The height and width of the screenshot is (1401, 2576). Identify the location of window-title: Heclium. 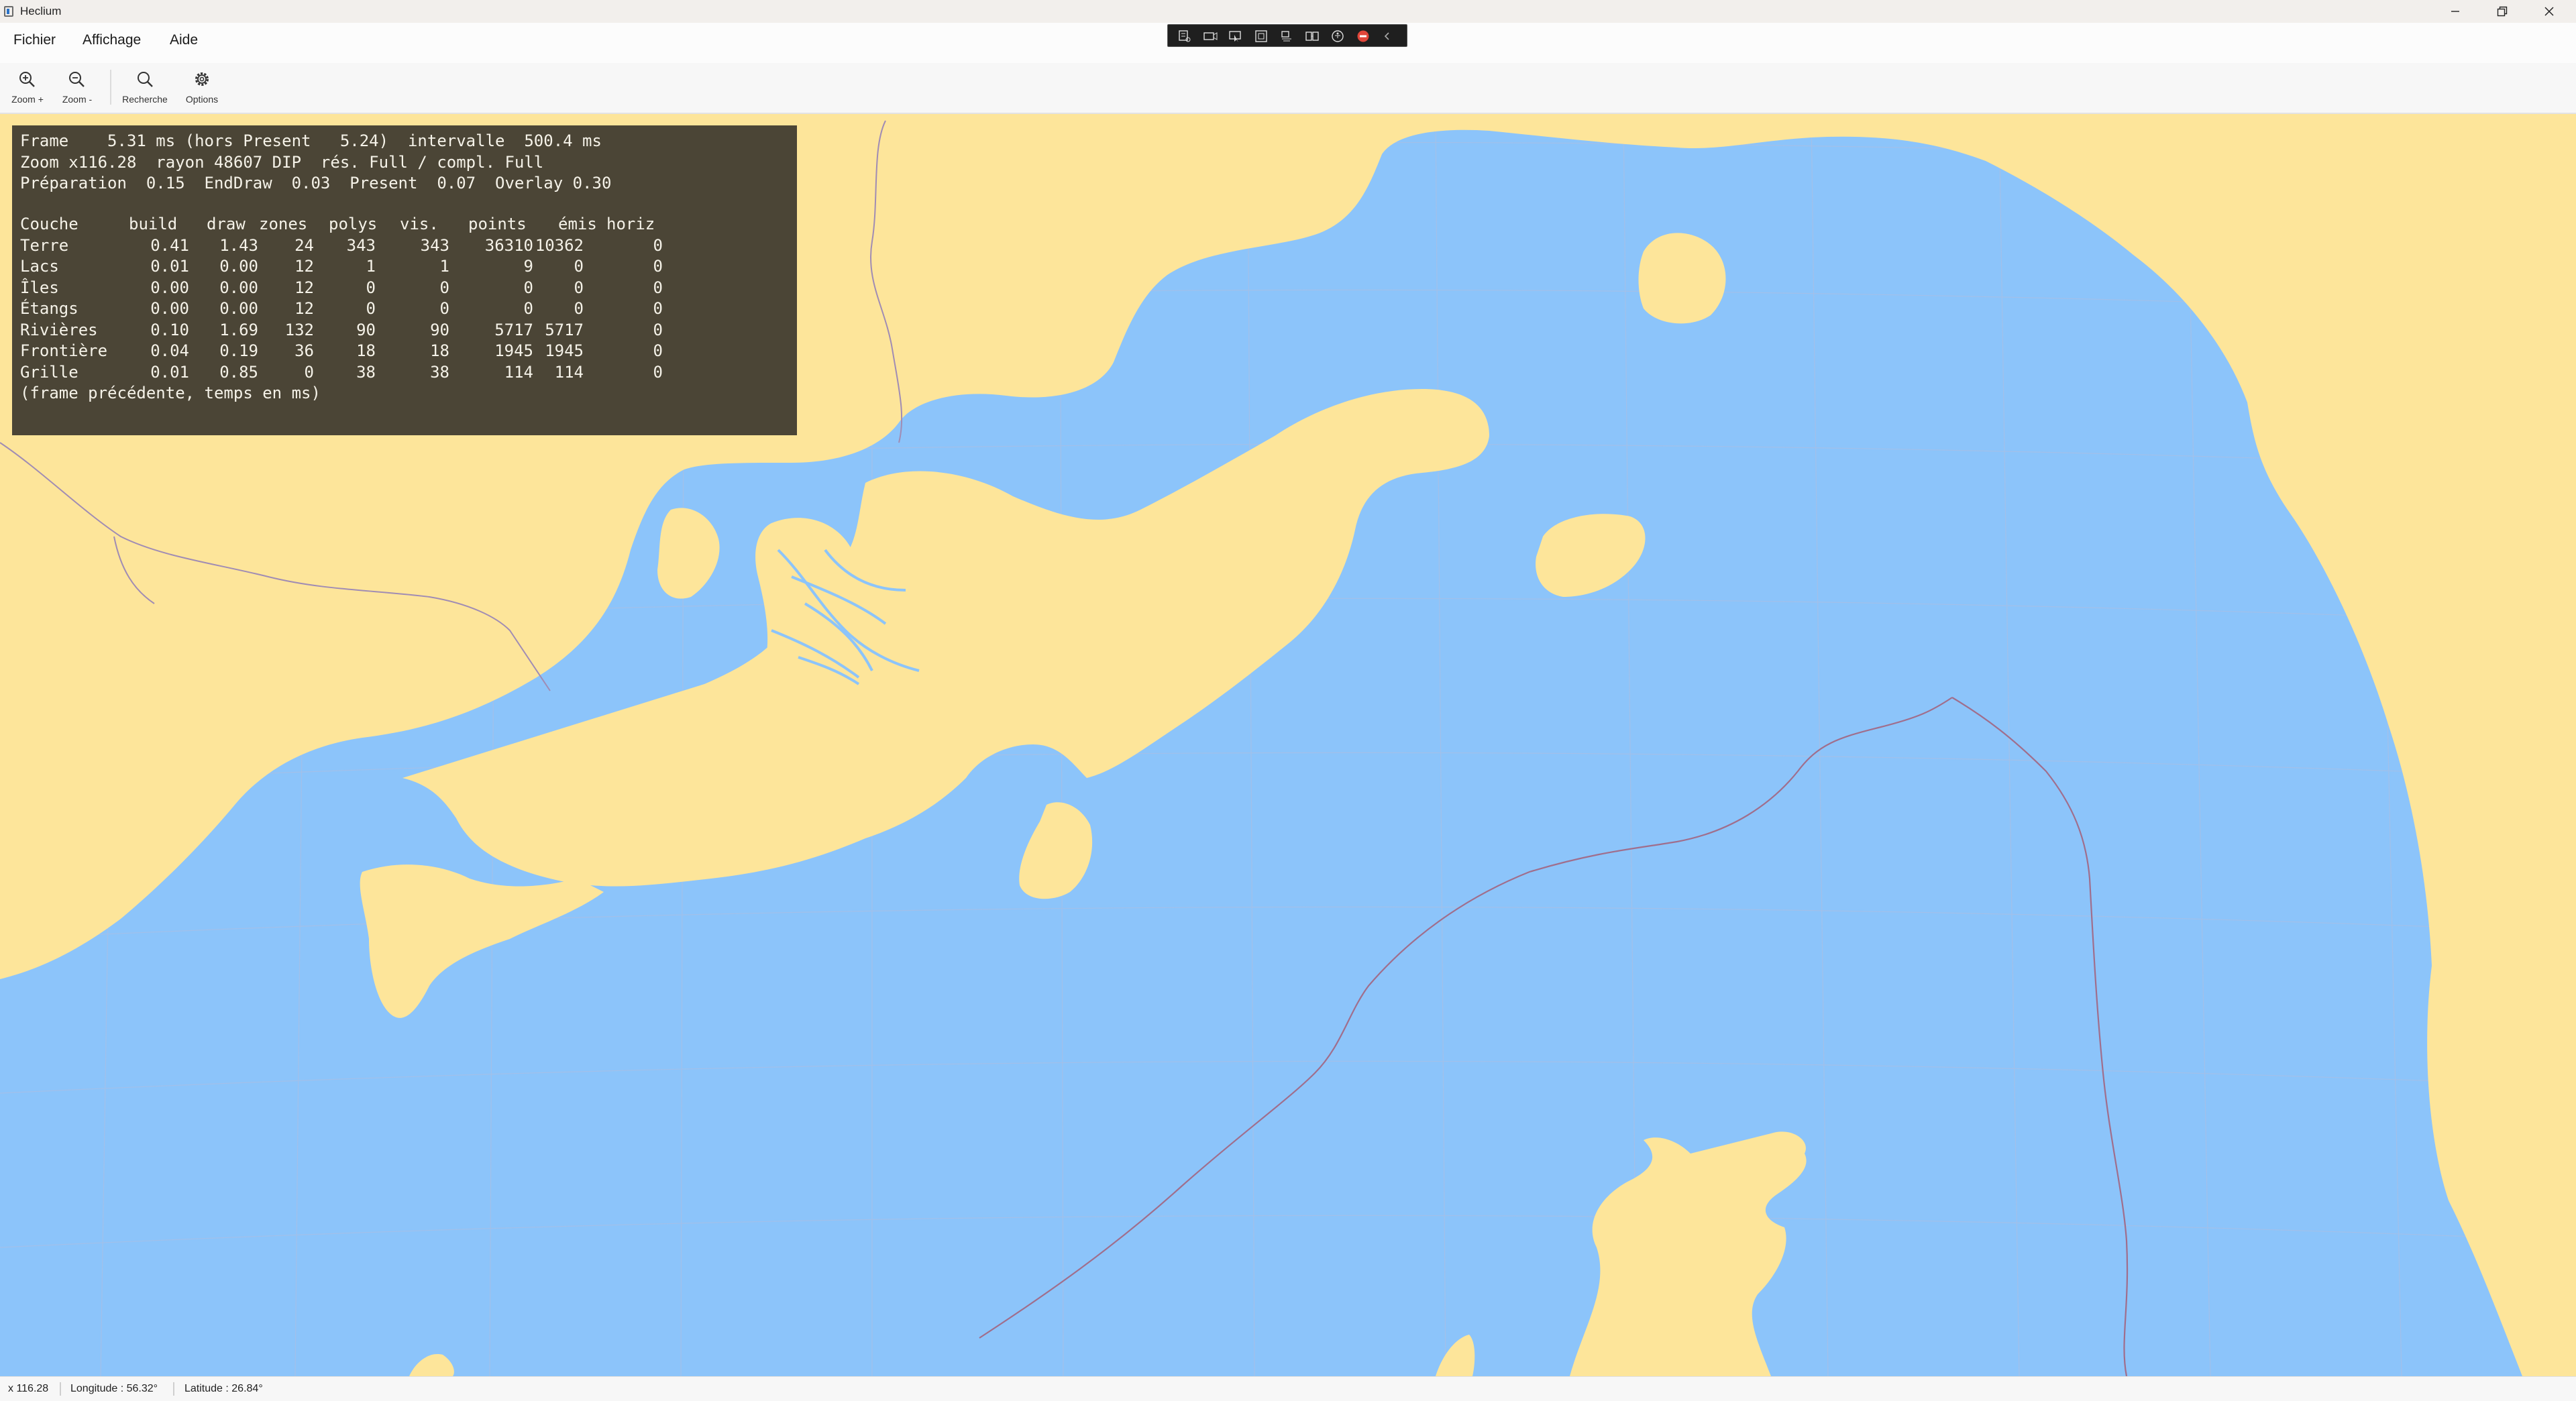
(41, 11).